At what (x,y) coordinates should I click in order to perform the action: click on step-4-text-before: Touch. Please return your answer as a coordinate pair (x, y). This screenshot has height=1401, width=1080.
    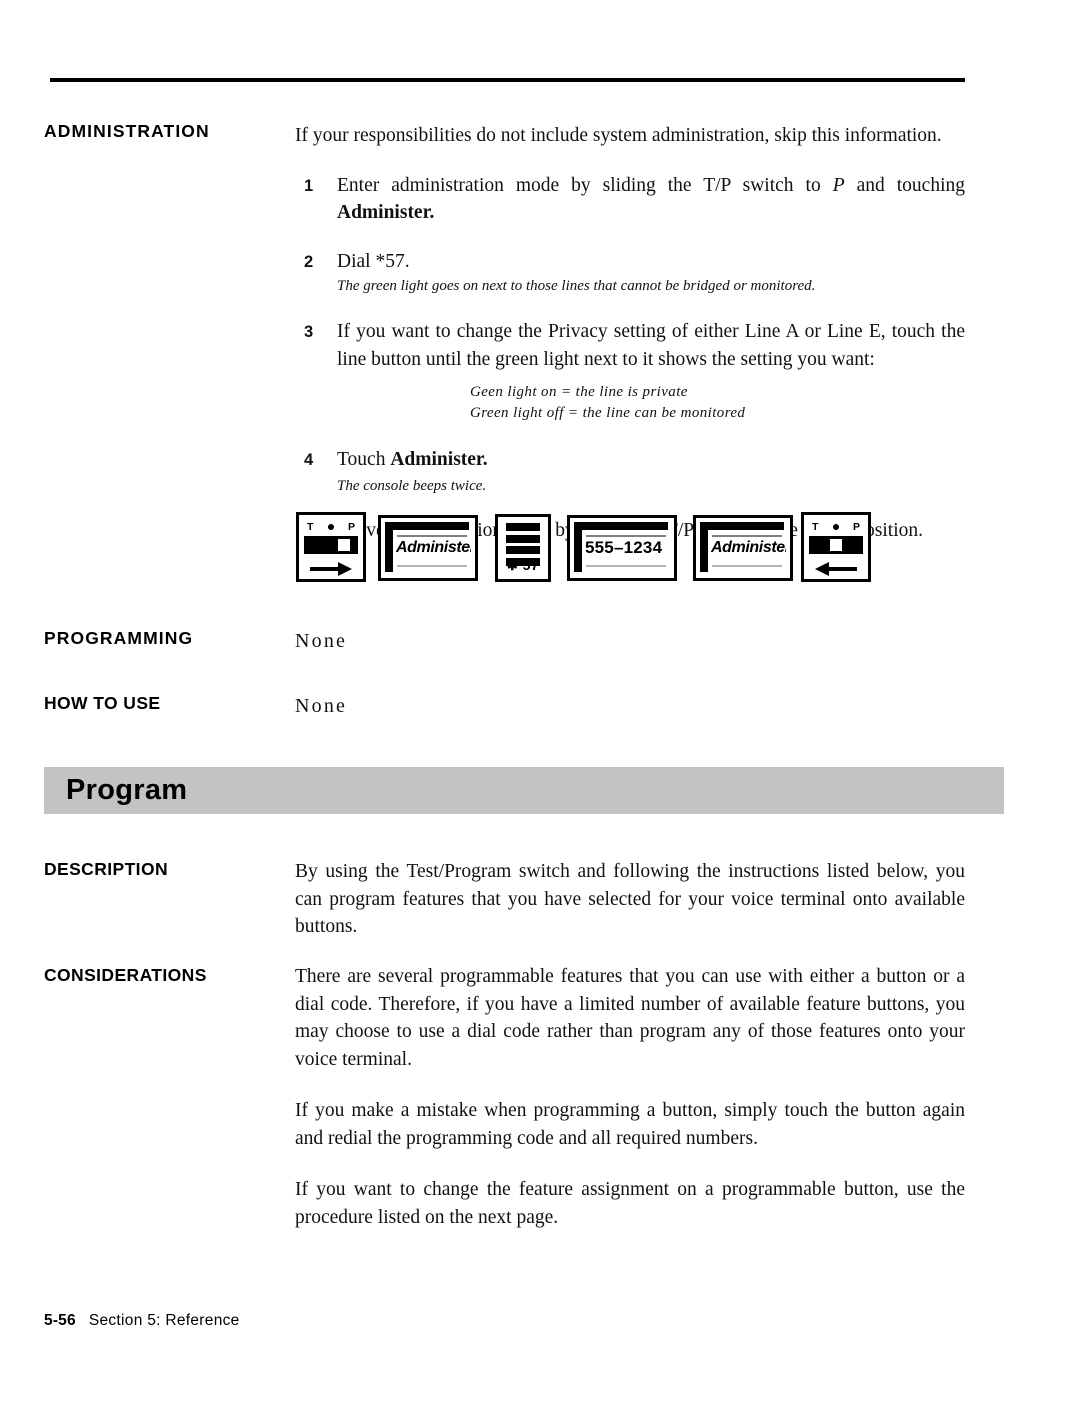
    Looking at the image, I should click on (364, 459).